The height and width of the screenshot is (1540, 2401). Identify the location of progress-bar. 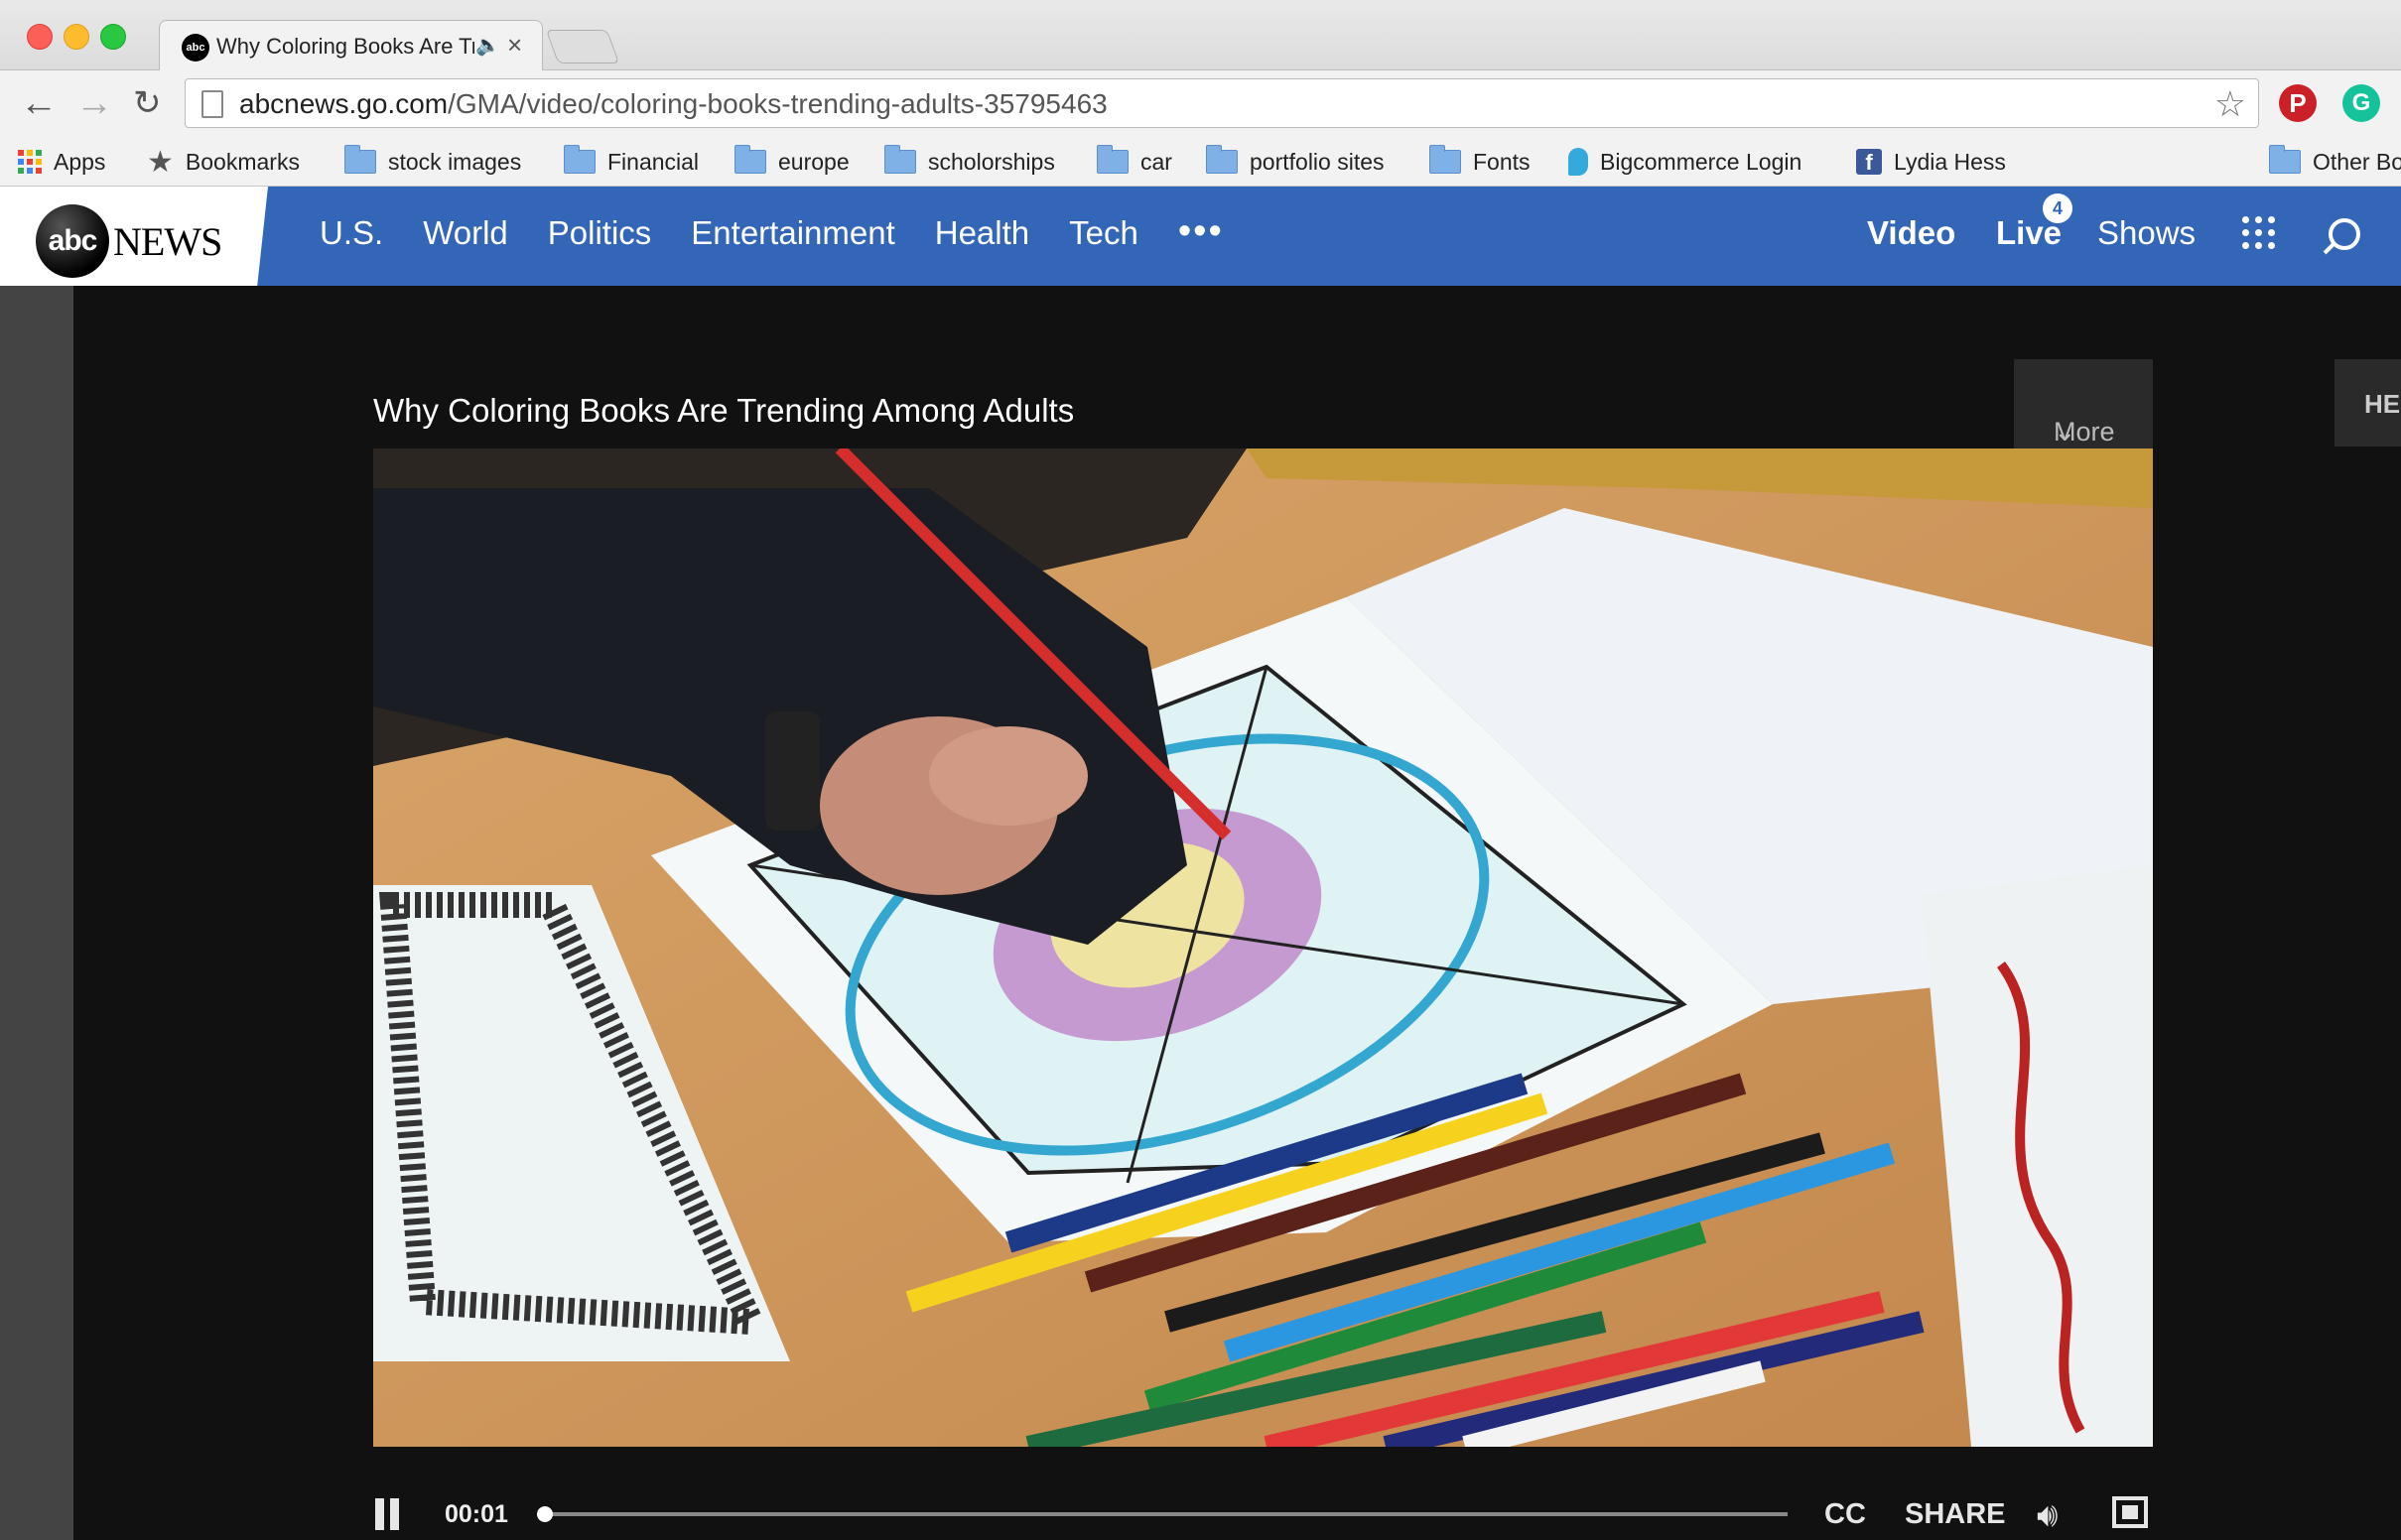
(1162, 1514).